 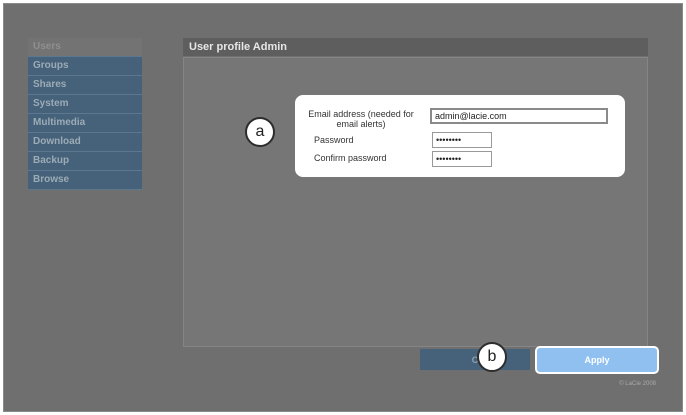 I want to click on sidebar-item-label: Download, so click(x=57, y=141).